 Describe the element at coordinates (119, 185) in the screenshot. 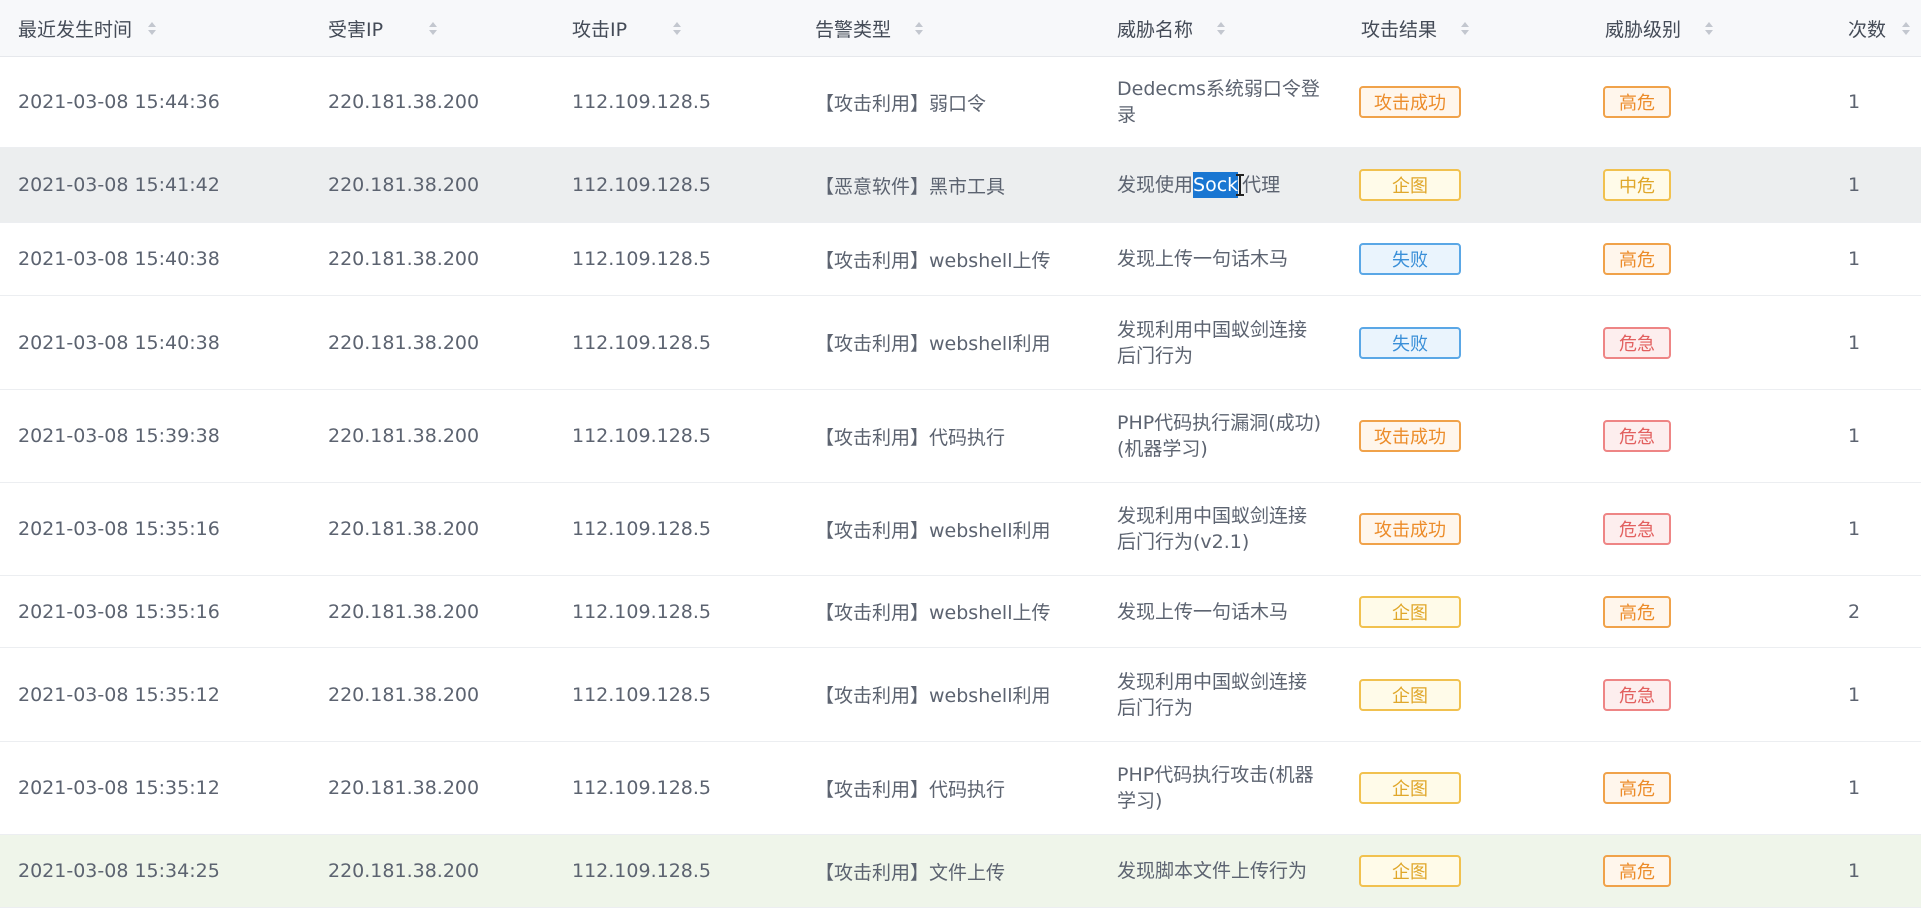

I see `cell-time: 2021-03-08 15:41:42` at that location.